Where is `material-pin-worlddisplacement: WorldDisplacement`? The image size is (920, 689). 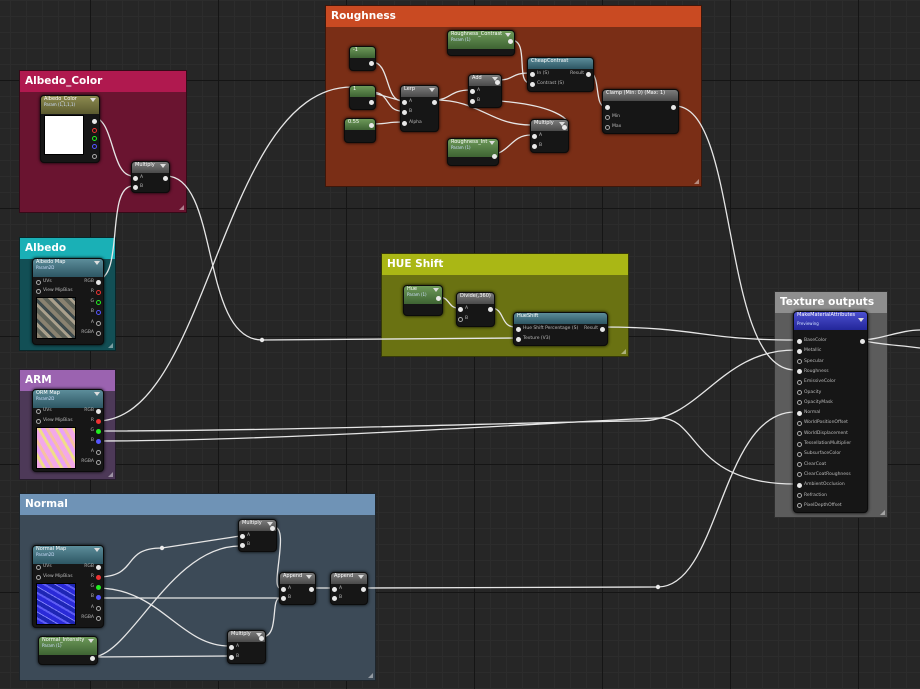 material-pin-worlddisplacement: WorldDisplacement is located at coordinates (822, 434).